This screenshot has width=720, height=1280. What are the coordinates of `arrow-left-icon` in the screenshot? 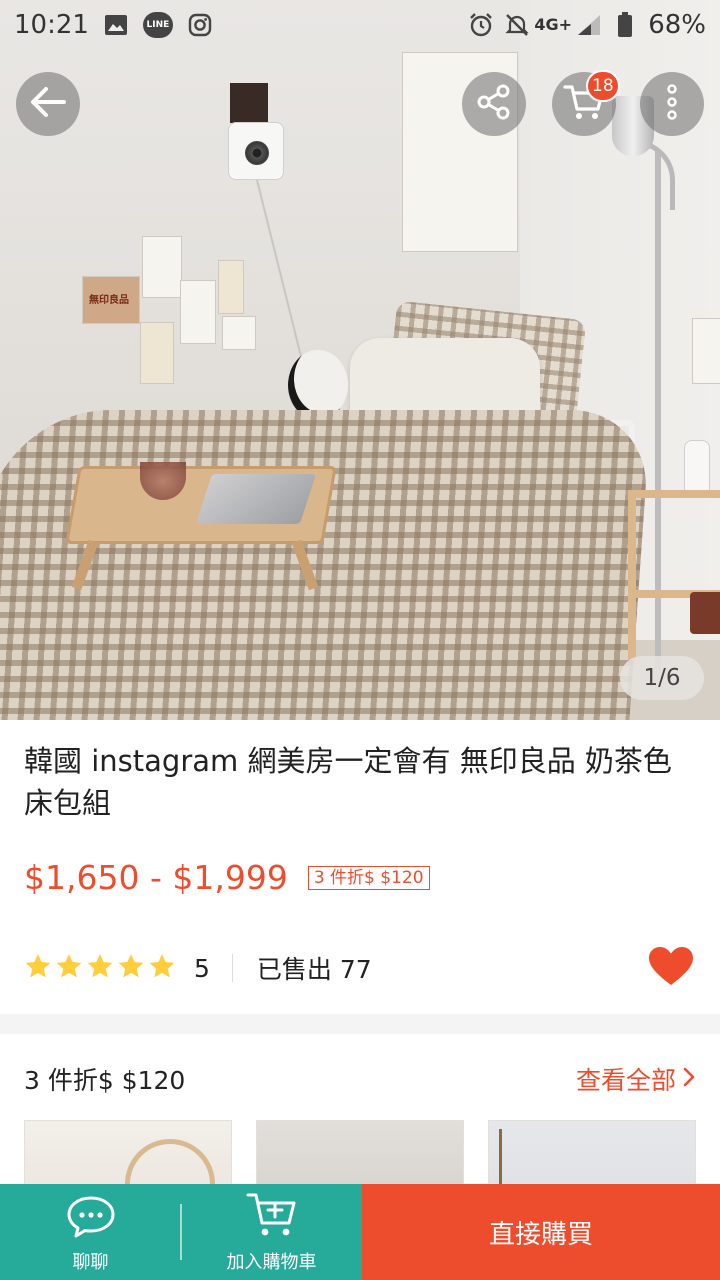 It's located at (48, 104).